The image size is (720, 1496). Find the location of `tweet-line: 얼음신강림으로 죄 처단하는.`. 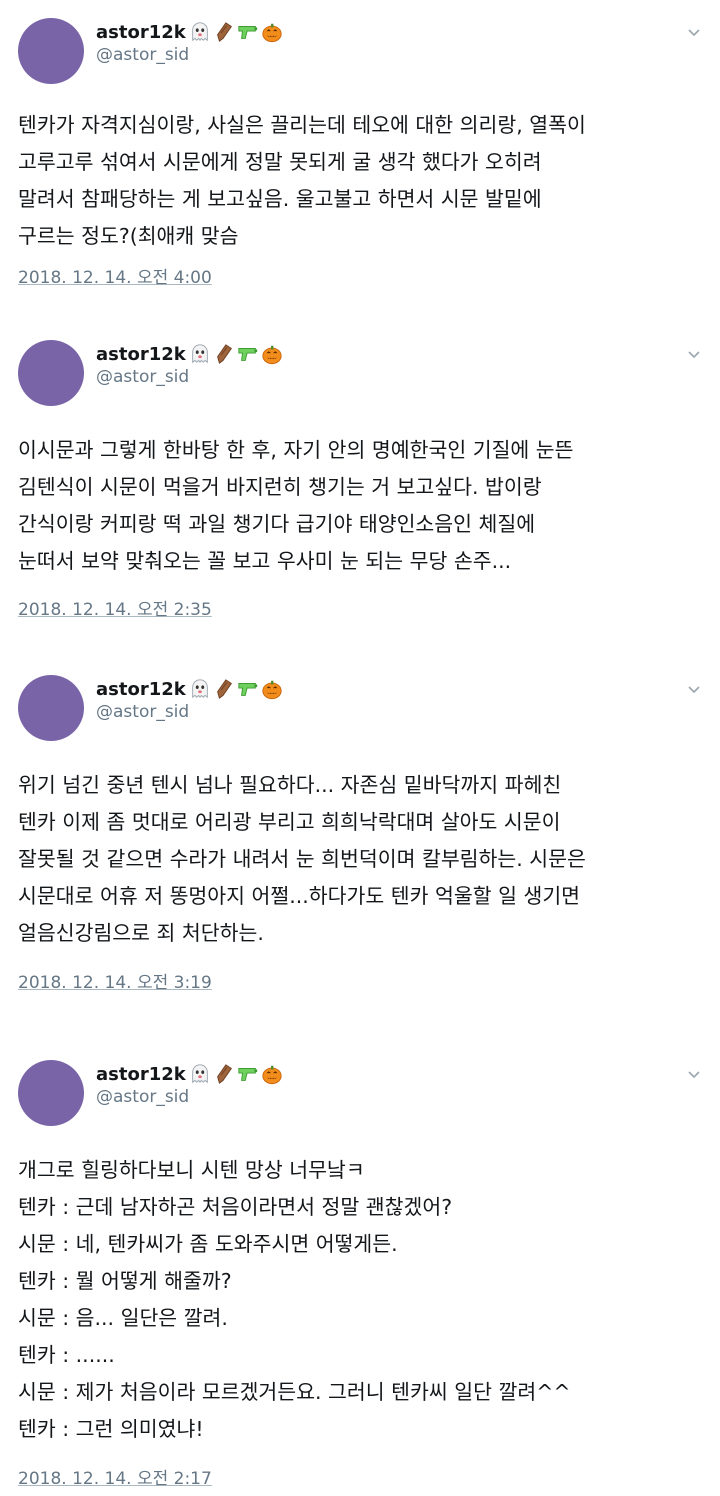

tweet-line: 얼음신강림으로 죄 처단하는. is located at coordinates (141, 933).